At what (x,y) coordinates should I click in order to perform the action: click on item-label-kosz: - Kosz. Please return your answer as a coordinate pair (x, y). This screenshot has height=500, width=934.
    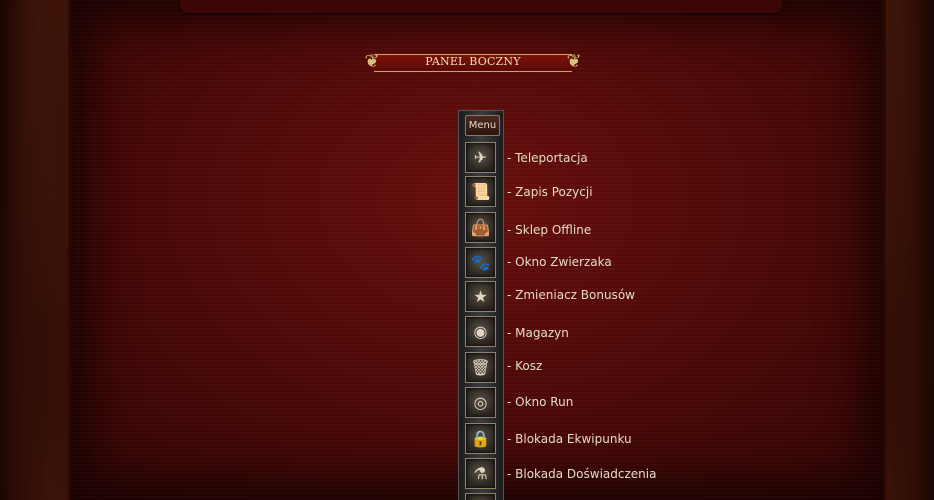
    Looking at the image, I should click on (525, 366).